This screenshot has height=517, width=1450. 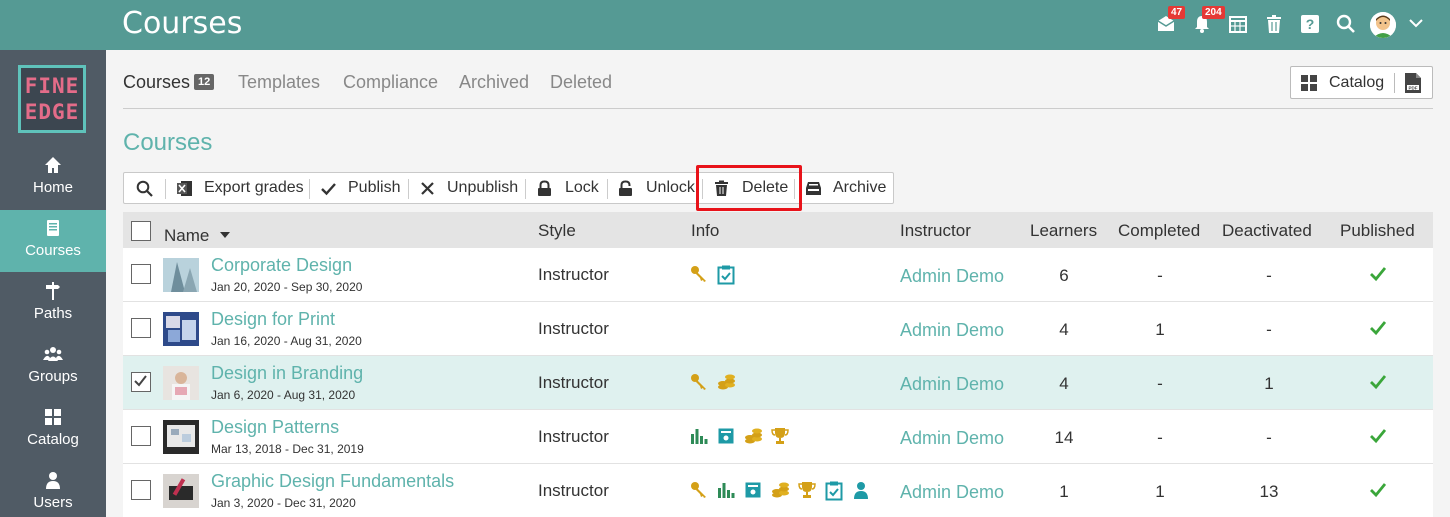 What do you see at coordinates (53, 304) in the screenshot?
I see `sidebar-item-paths: Paths` at bounding box center [53, 304].